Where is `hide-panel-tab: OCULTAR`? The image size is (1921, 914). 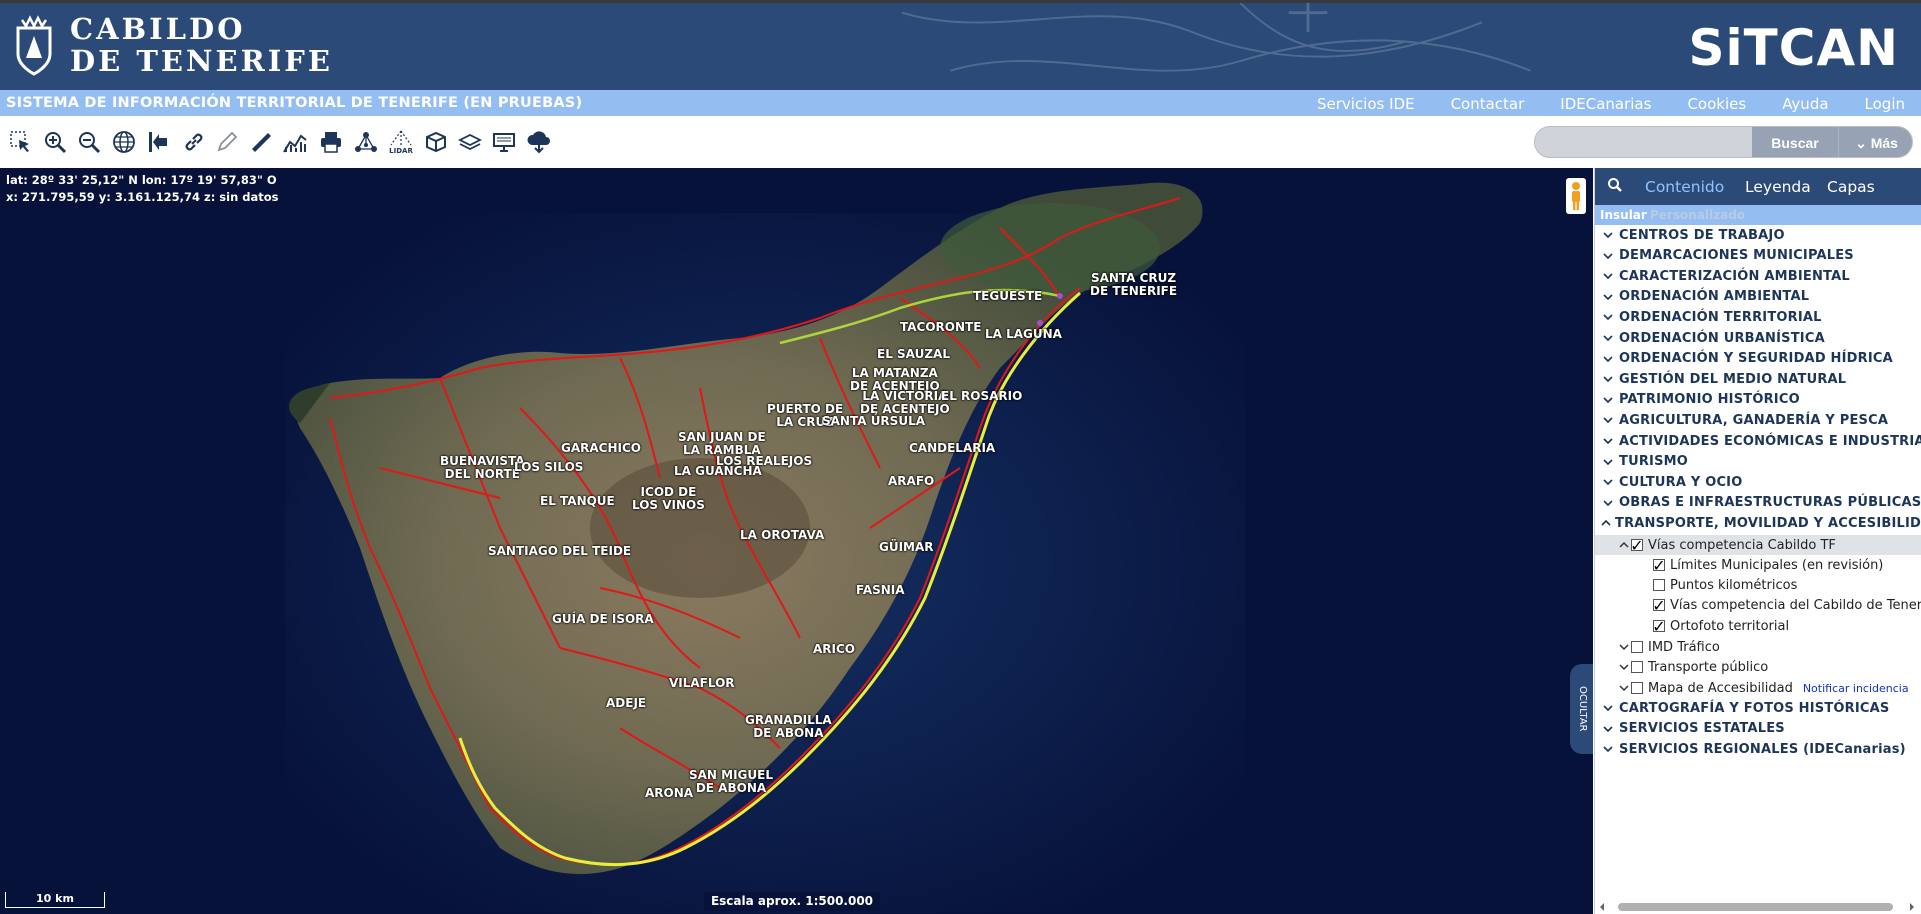
hide-panel-tab: OCULTAR is located at coordinates (1581, 709).